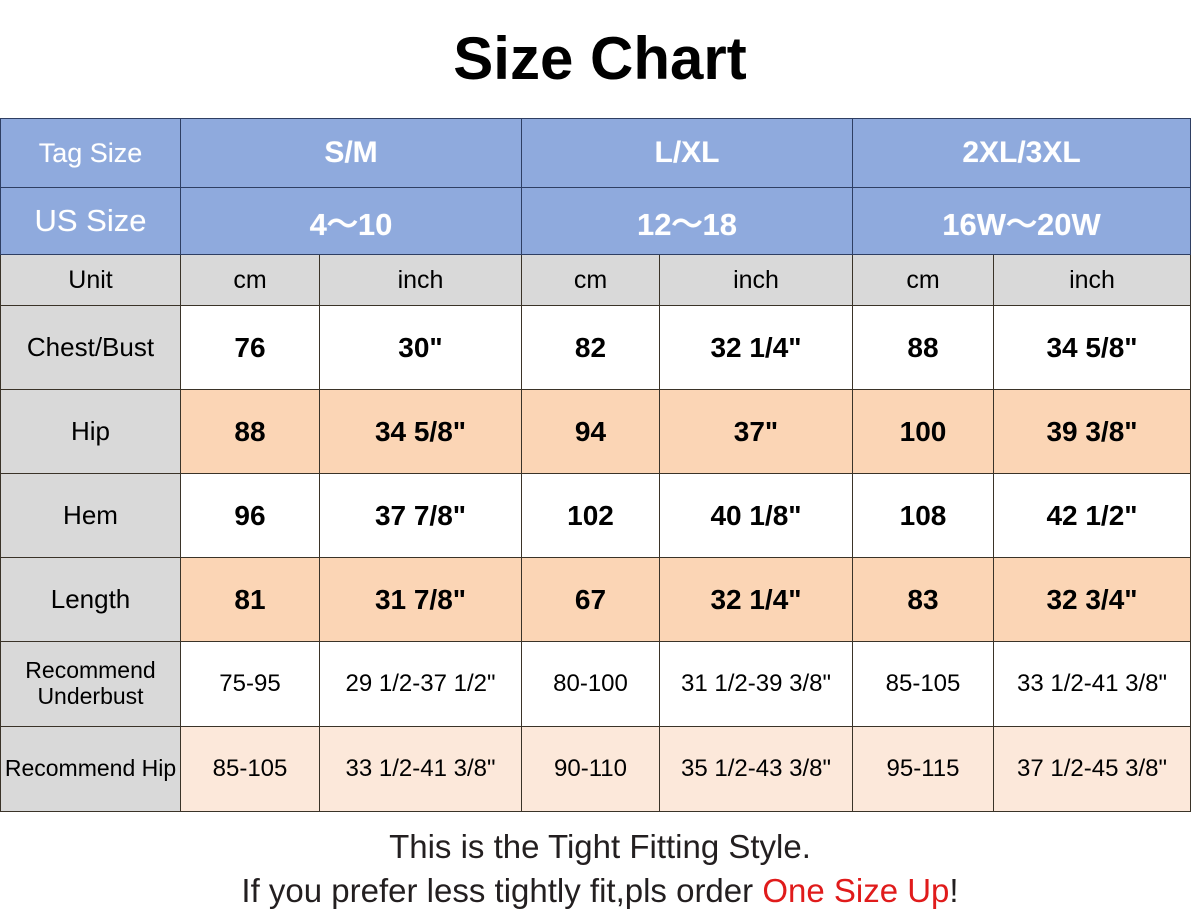  Describe the element at coordinates (351, 153) in the screenshot. I see `tag-size-sm: S/M` at that location.